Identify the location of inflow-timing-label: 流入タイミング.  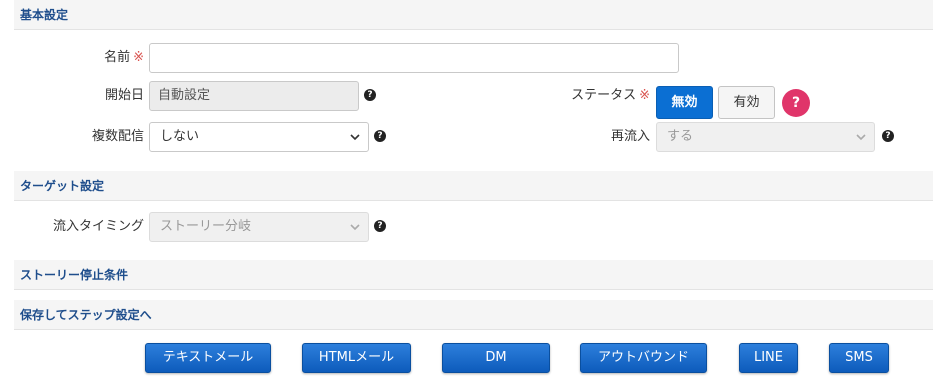
(98, 226).